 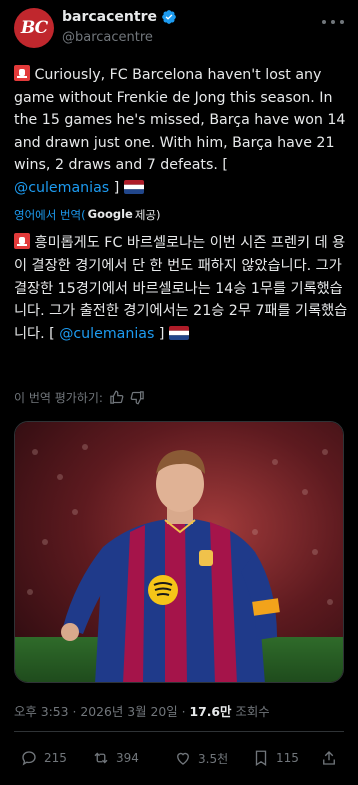 I want to click on divider, so click(x=179, y=731).